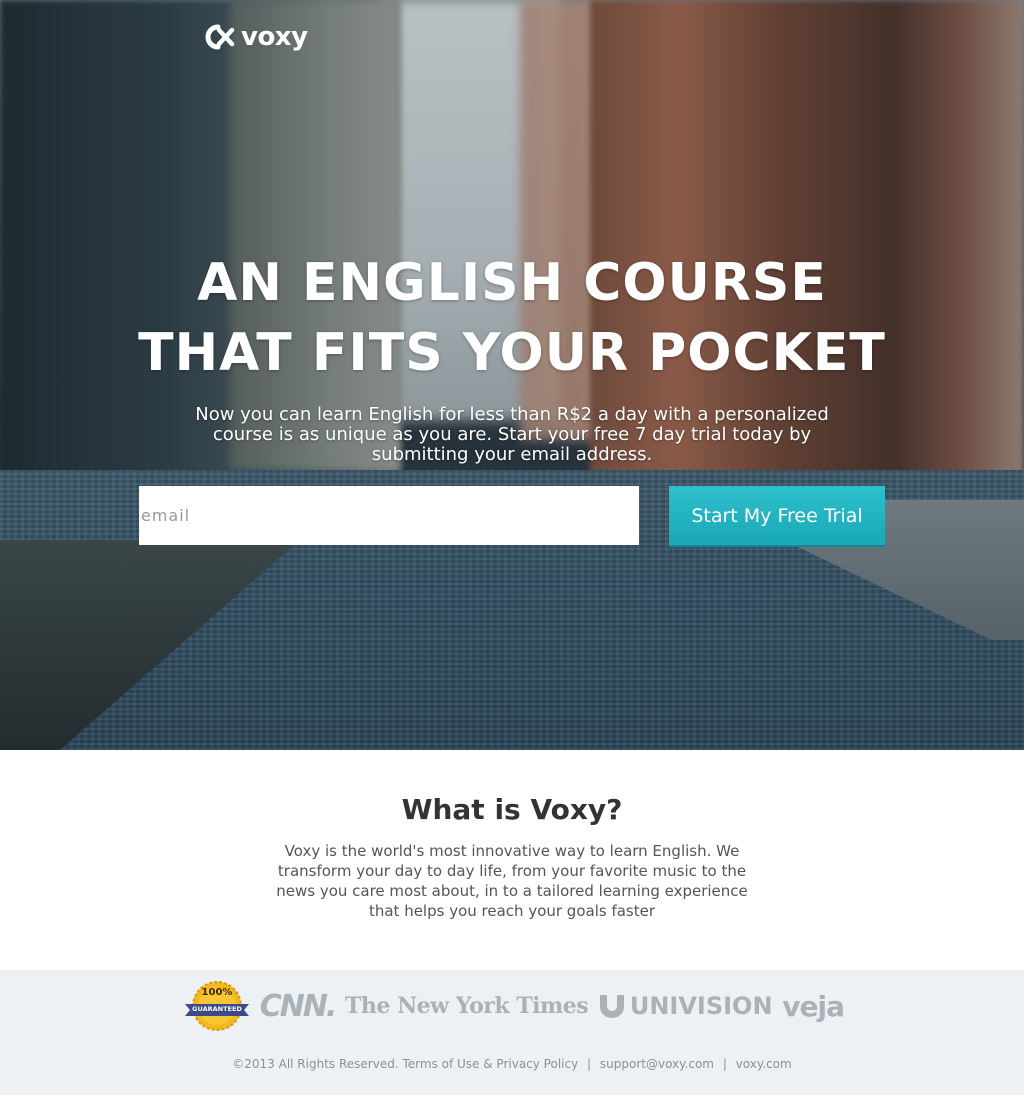 The height and width of the screenshot is (1095, 1024). I want to click on guarantee-badge: 100% GUARANTEED, so click(217, 1006).